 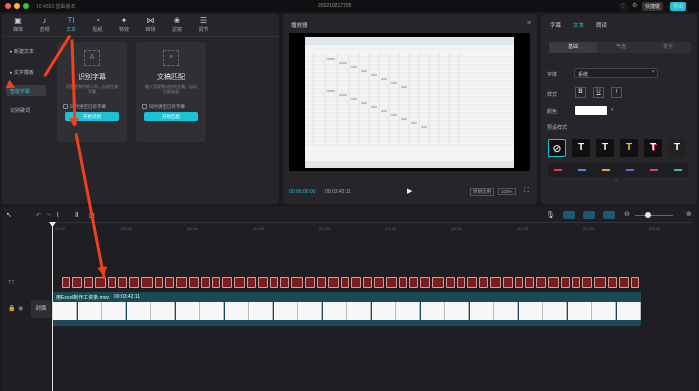 What do you see at coordinates (557, 148) in the screenshot?
I see `preset-none-icon: ⊘` at bounding box center [557, 148].